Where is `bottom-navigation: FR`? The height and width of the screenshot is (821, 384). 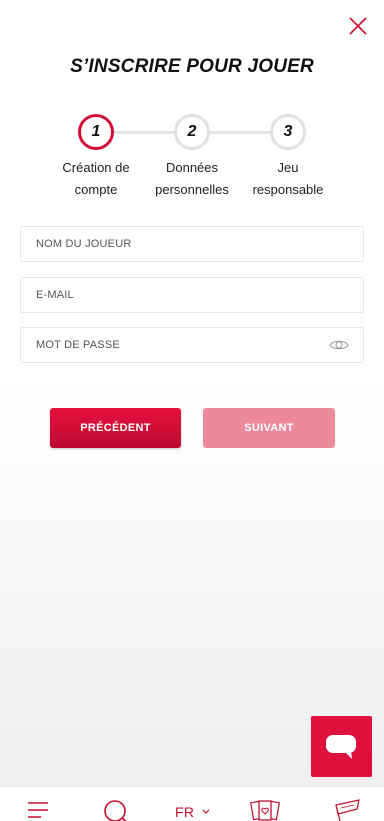 bottom-navigation: FR is located at coordinates (192, 803).